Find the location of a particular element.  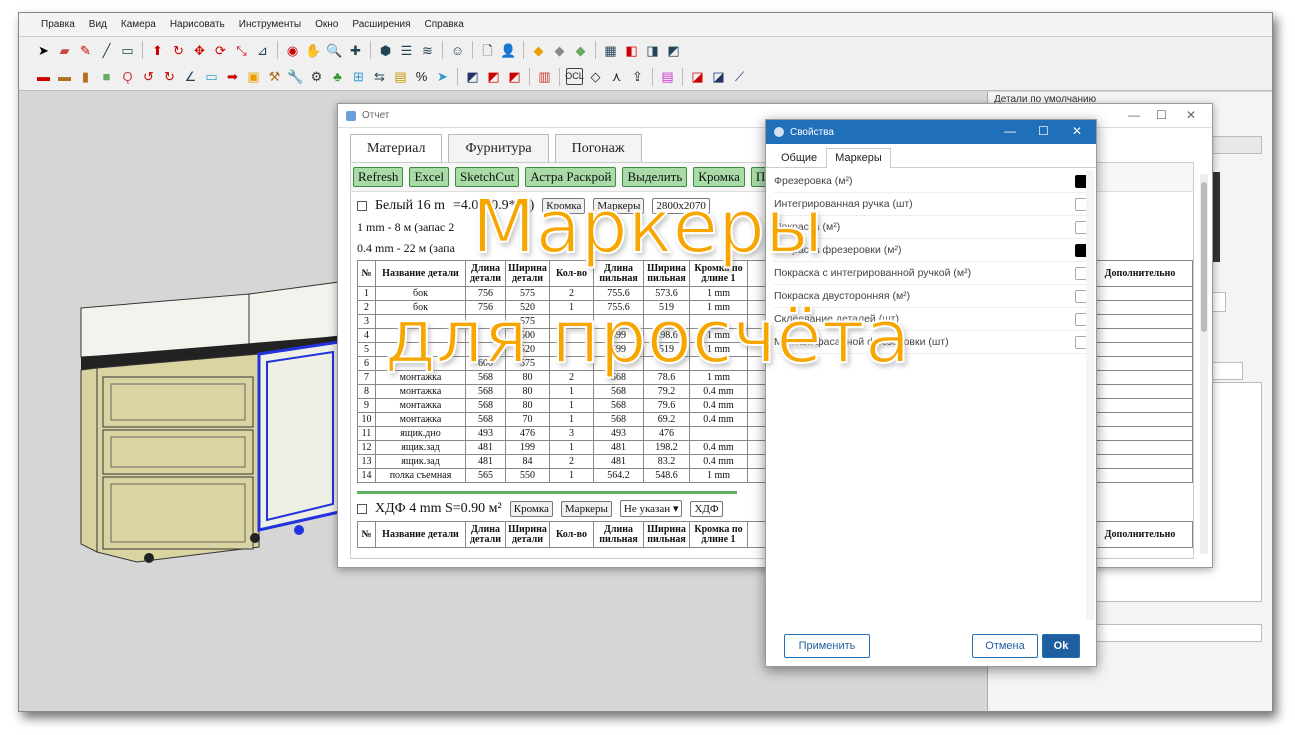

export-icon: ⇪ is located at coordinates (637, 76).